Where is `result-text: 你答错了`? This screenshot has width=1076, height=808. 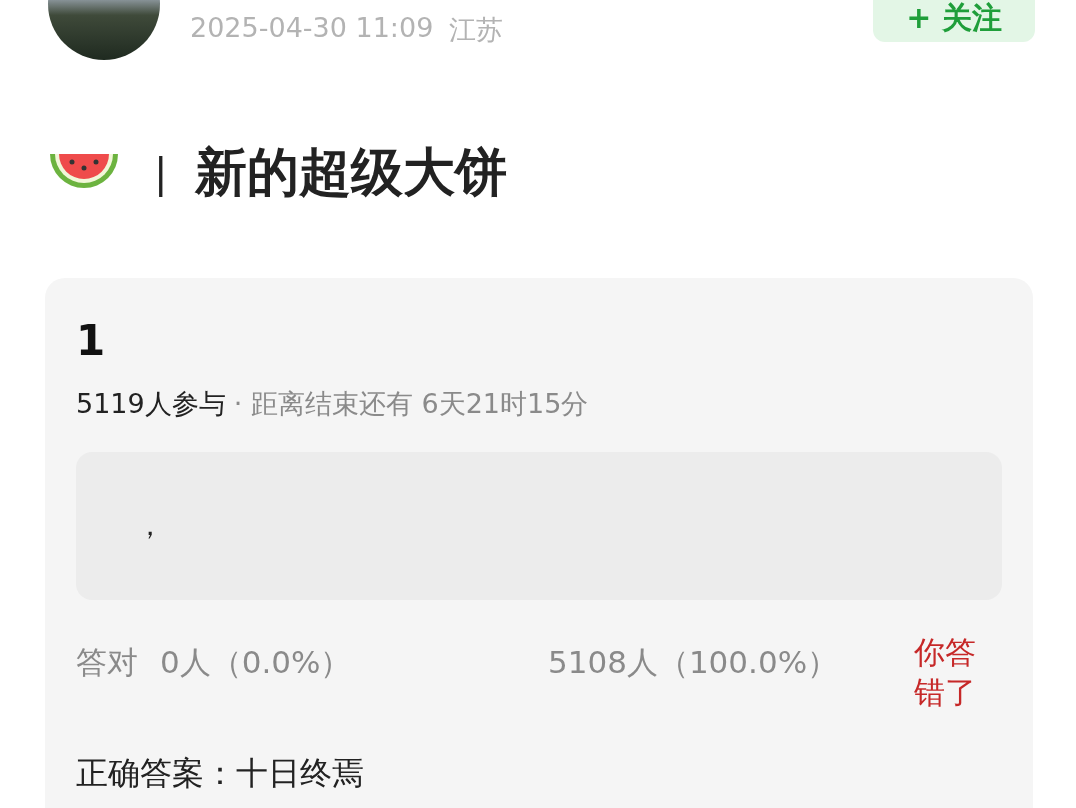
result-text: 你答错了 is located at coordinates (945, 672).